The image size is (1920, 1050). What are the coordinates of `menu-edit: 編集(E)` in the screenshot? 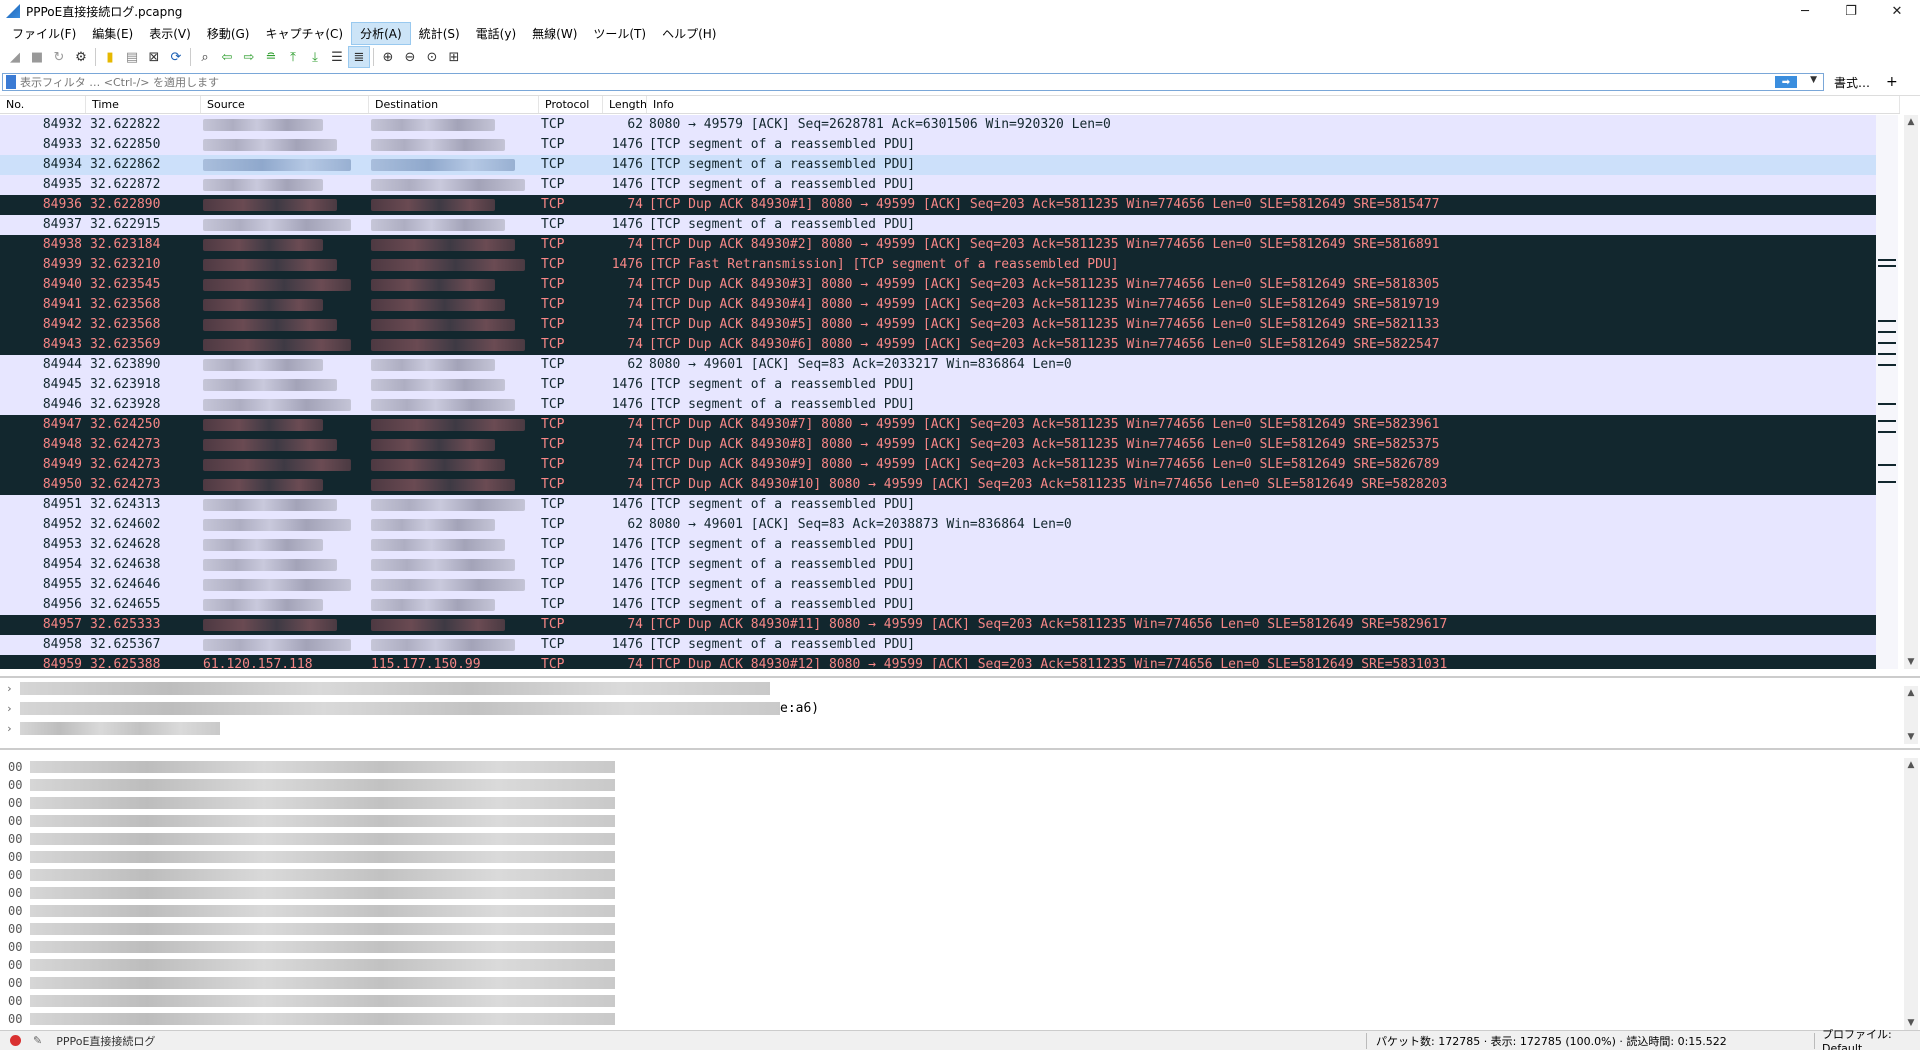 It's located at (112, 33).